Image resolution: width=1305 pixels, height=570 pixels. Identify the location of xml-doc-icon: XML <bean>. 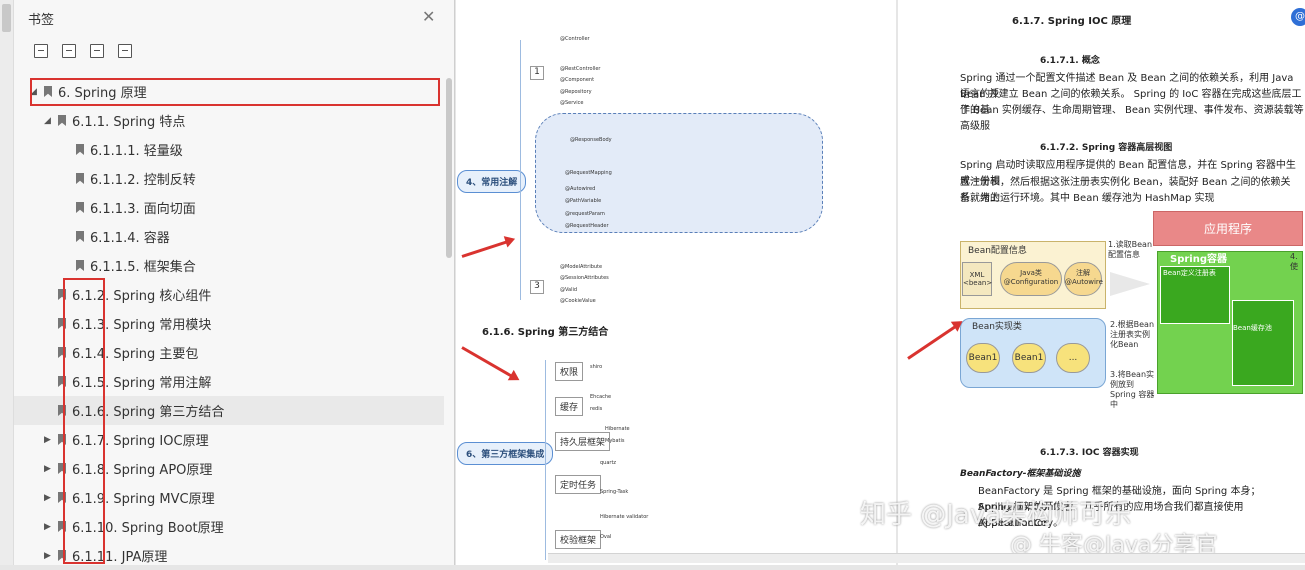
(977, 279).